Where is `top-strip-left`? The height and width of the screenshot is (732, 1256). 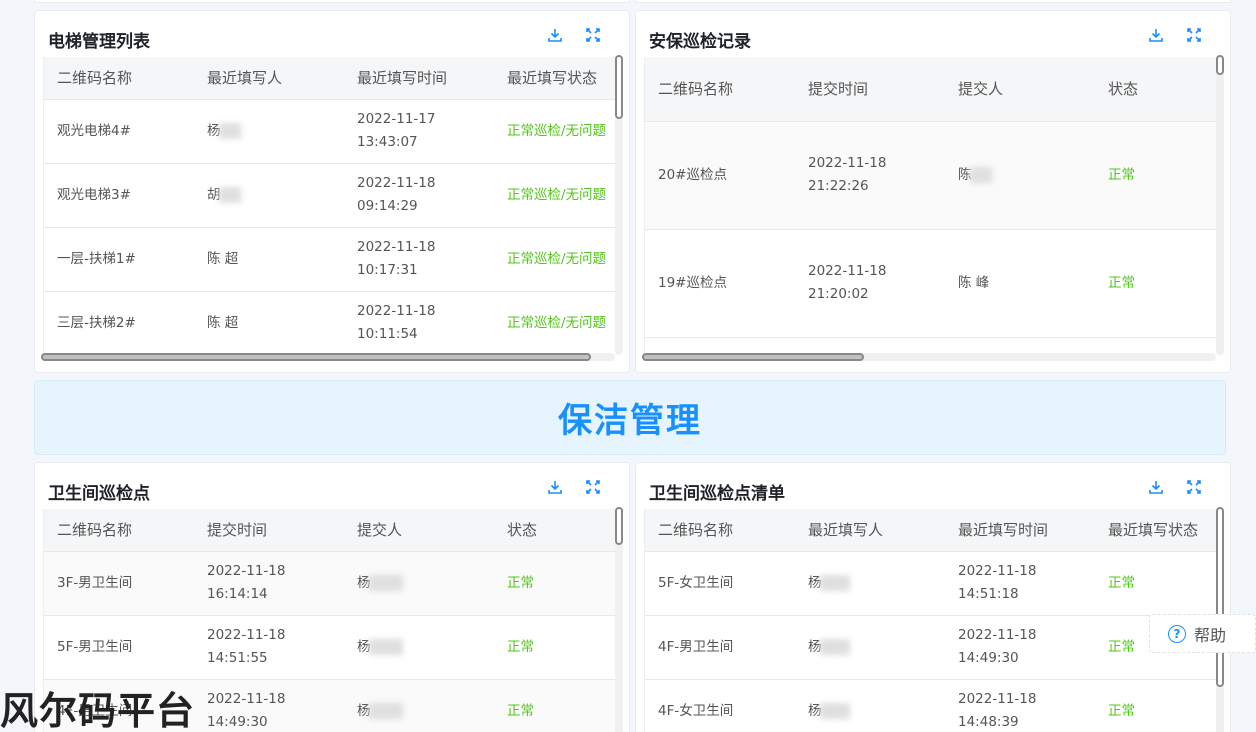
top-strip-left is located at coordinates (332, 1).